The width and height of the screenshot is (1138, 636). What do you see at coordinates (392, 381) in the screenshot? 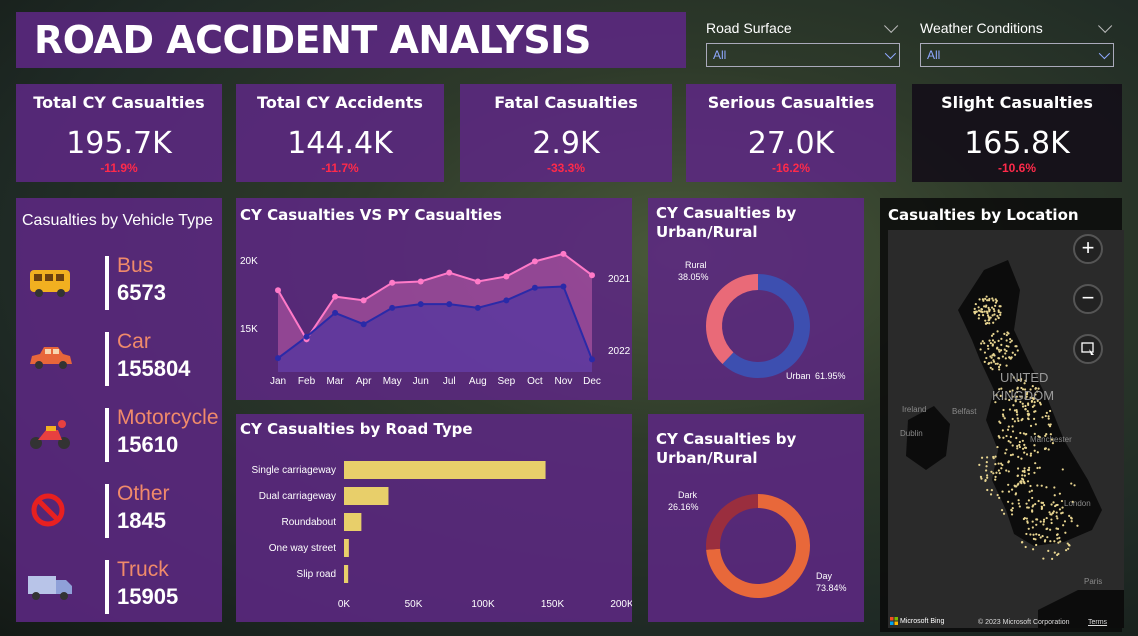
I see `x-tick: May` at bounding box center [392, 381].